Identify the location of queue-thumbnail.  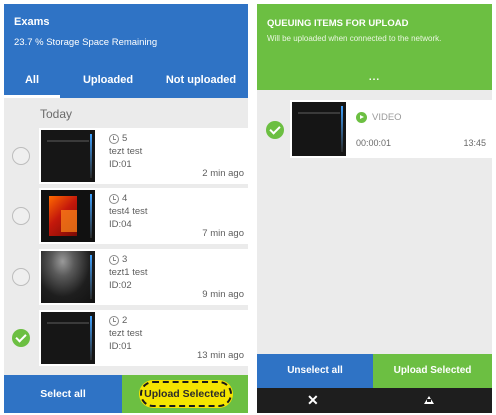
(319, 129).